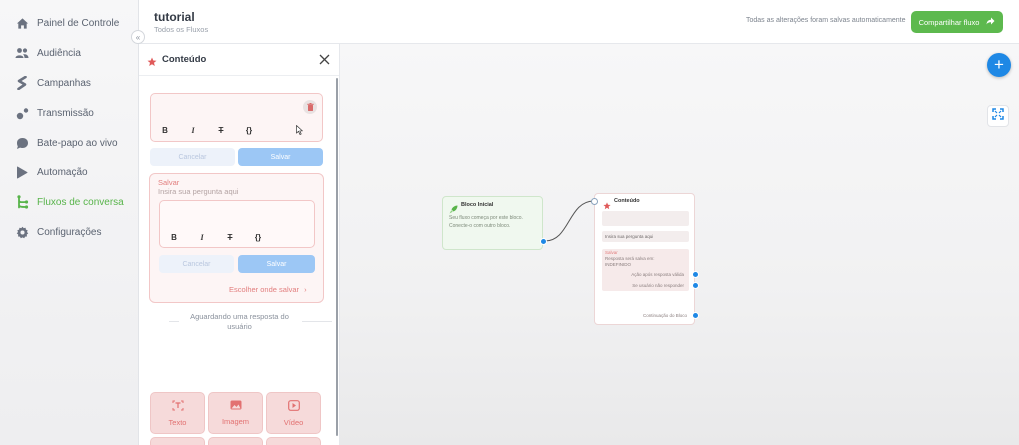  What do you see at coordinates (658, 285) in the screenshot?
I see `output-no-reply-label: Se usuário não responder` at bounding box center [658, 285].